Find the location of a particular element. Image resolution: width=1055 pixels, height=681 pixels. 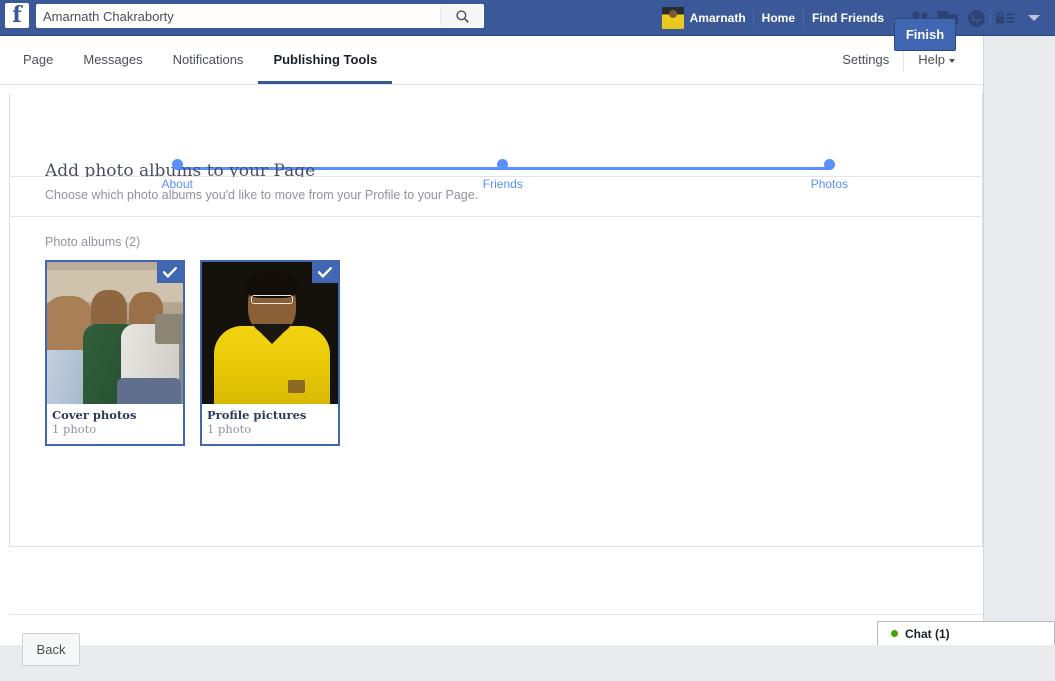

tab-publishing-tools: Publishing Tools is located at coordinates (325, 60).